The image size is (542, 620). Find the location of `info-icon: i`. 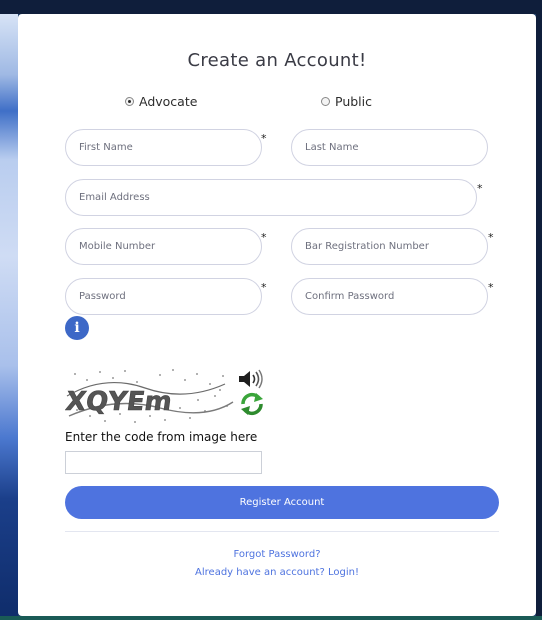

info-icon: i is located at coordinates (77, 328).